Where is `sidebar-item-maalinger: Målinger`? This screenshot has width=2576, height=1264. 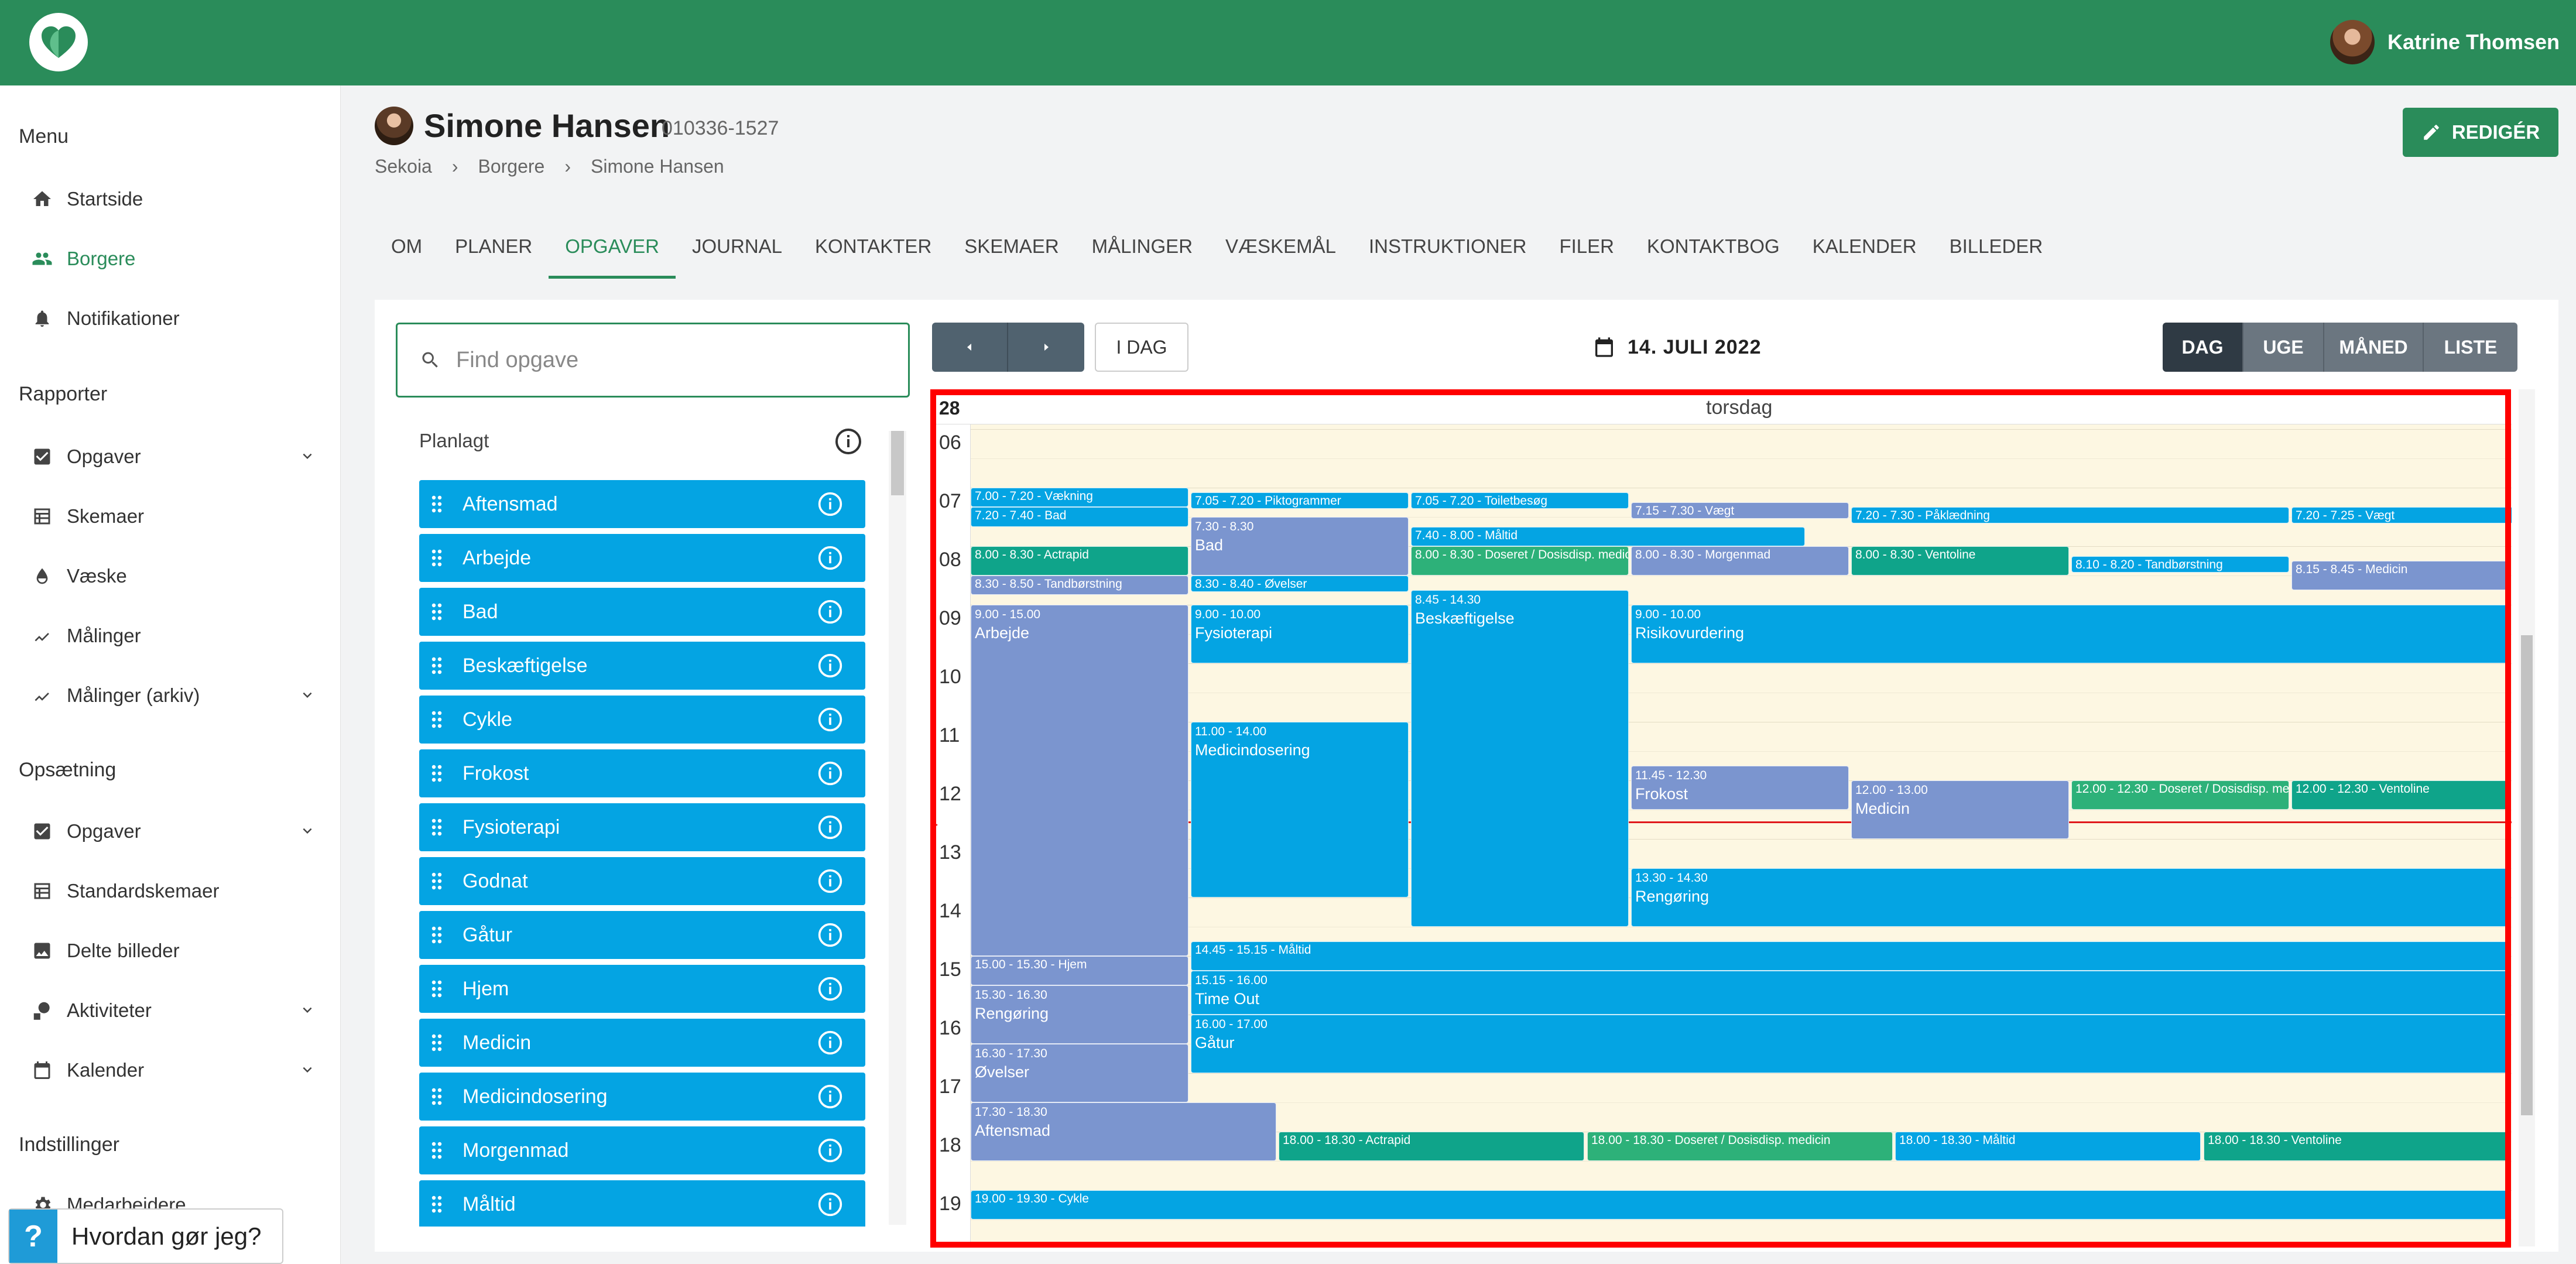
sidebar-item-maalinger: Målinger is located at coordinates (172, 635).